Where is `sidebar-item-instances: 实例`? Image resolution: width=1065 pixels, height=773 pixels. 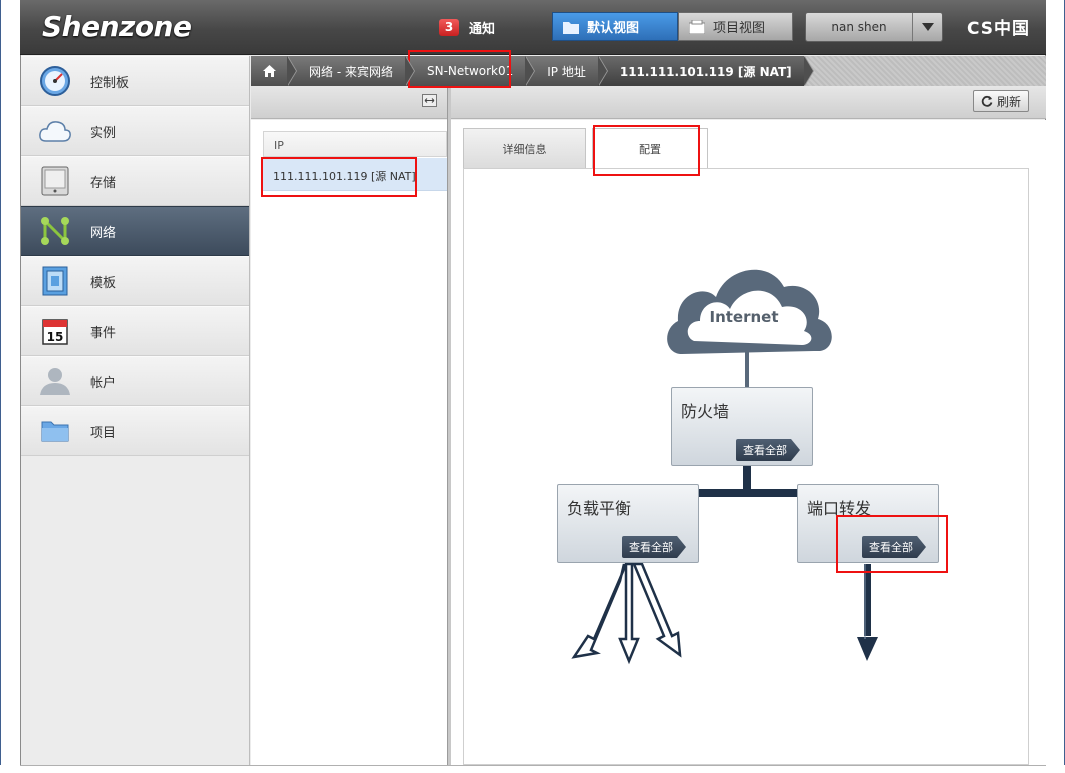 sidebar-item-instances: 实例 is located at coordinates (135, 131).